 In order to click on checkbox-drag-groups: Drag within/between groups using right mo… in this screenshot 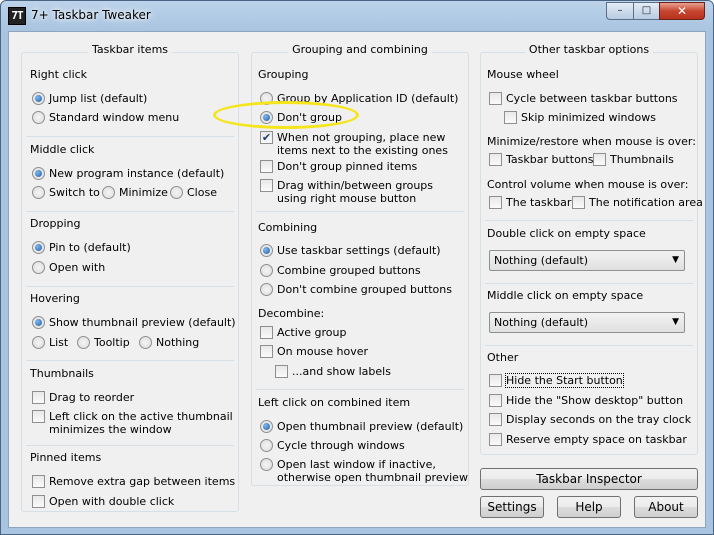, I will do `click(346, 192)`.